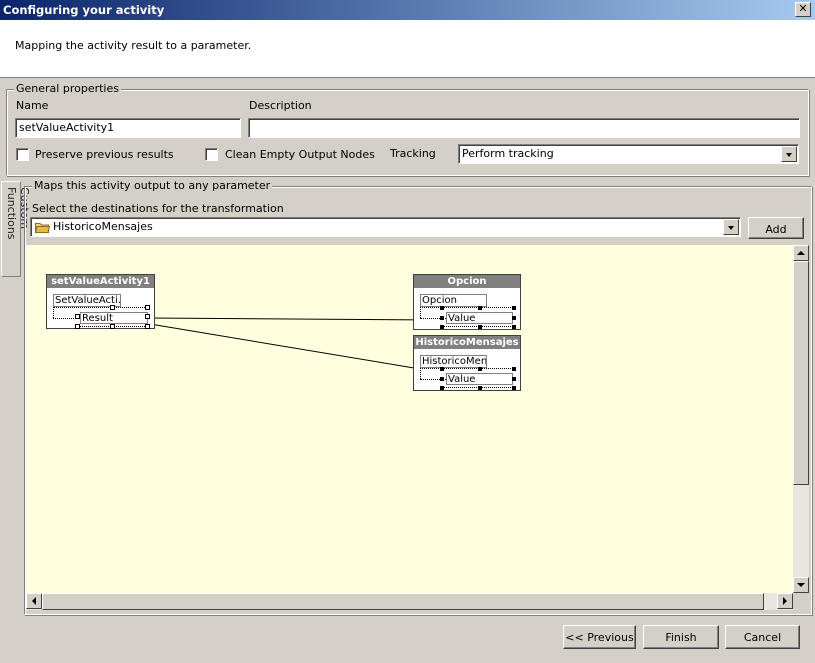 The height and width of the screenshot is (663, 815). Describe the element at coordinates (508, 153) in the screenshot. I see `tracking-value: Perform tracking` at that location.